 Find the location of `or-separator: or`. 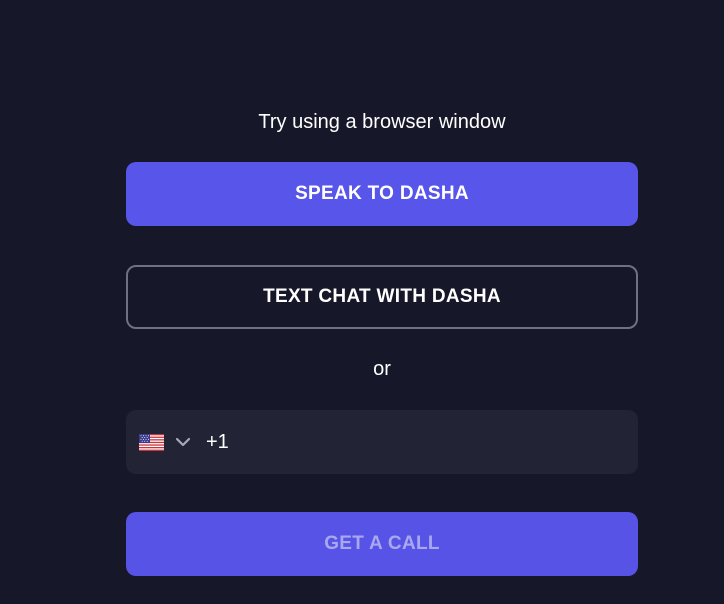

or-separator: or is located at coordinates (382, 369).